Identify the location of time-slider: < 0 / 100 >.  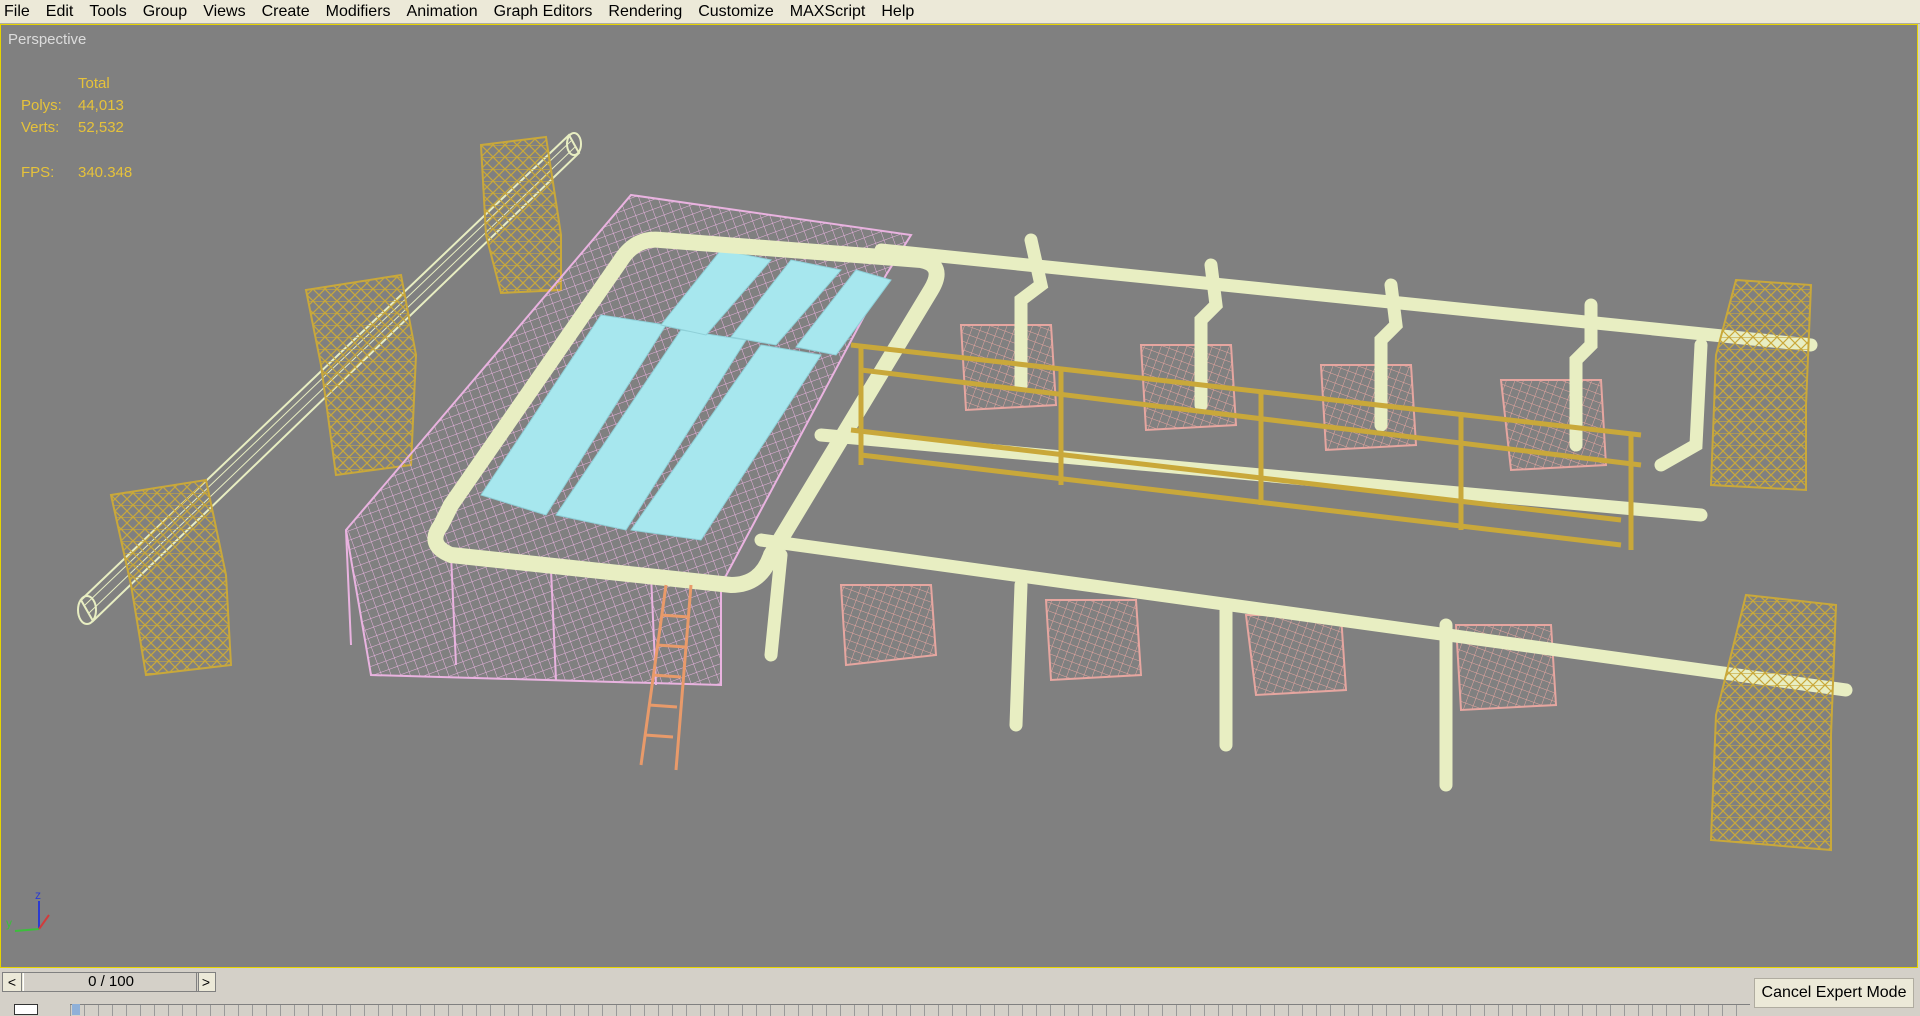
(109, 982).